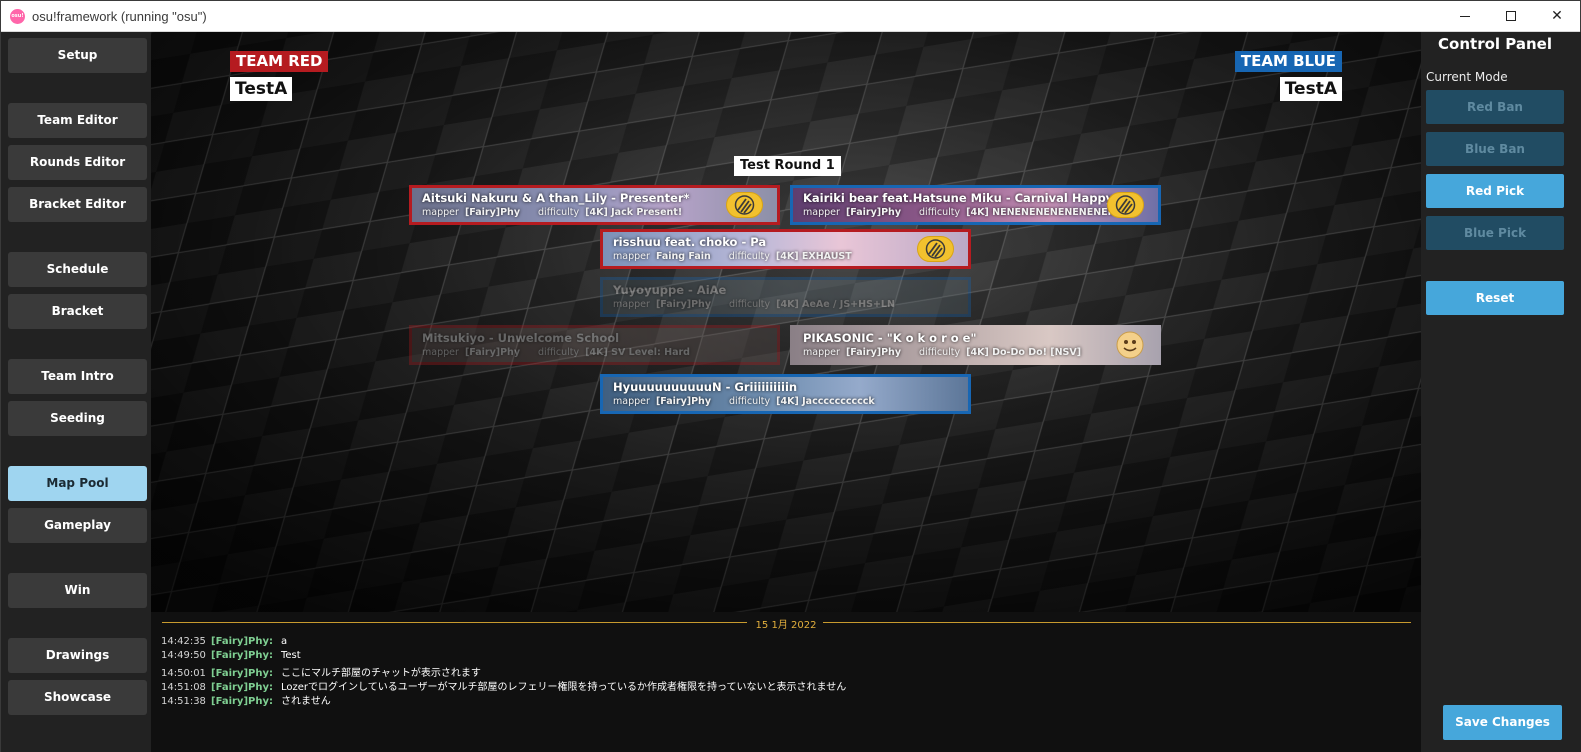 Image resolution: width=1581 pixels, height=752 pixels. I want to click on round-name: Test Round 1, so click(787, 166).